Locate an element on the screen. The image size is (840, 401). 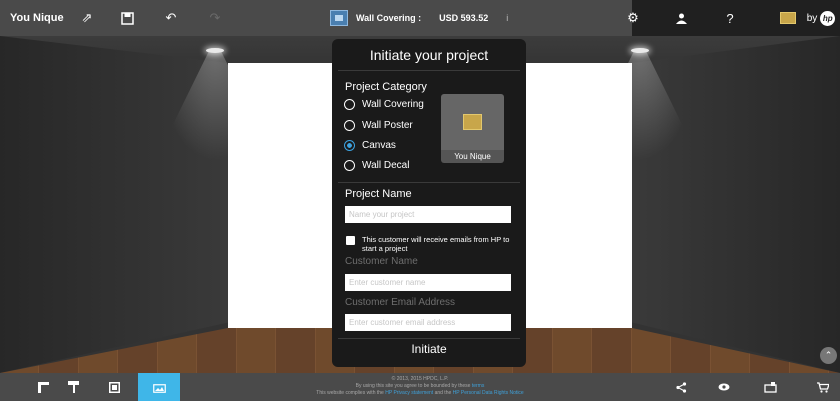
radio-label: Canvas is located at coordinates (379, 145).